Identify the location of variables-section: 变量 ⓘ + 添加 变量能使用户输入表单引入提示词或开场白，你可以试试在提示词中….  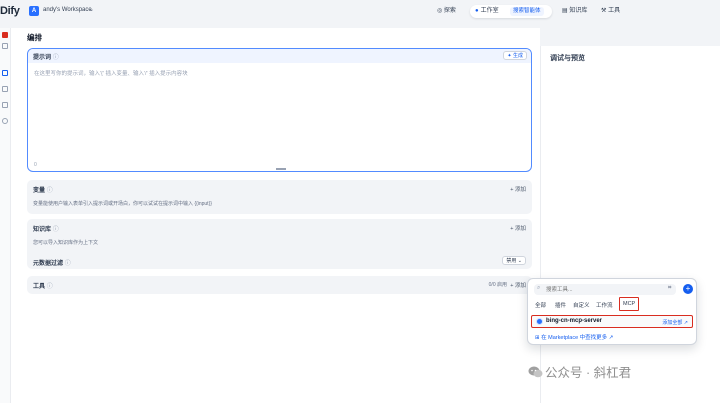
(279, 197).